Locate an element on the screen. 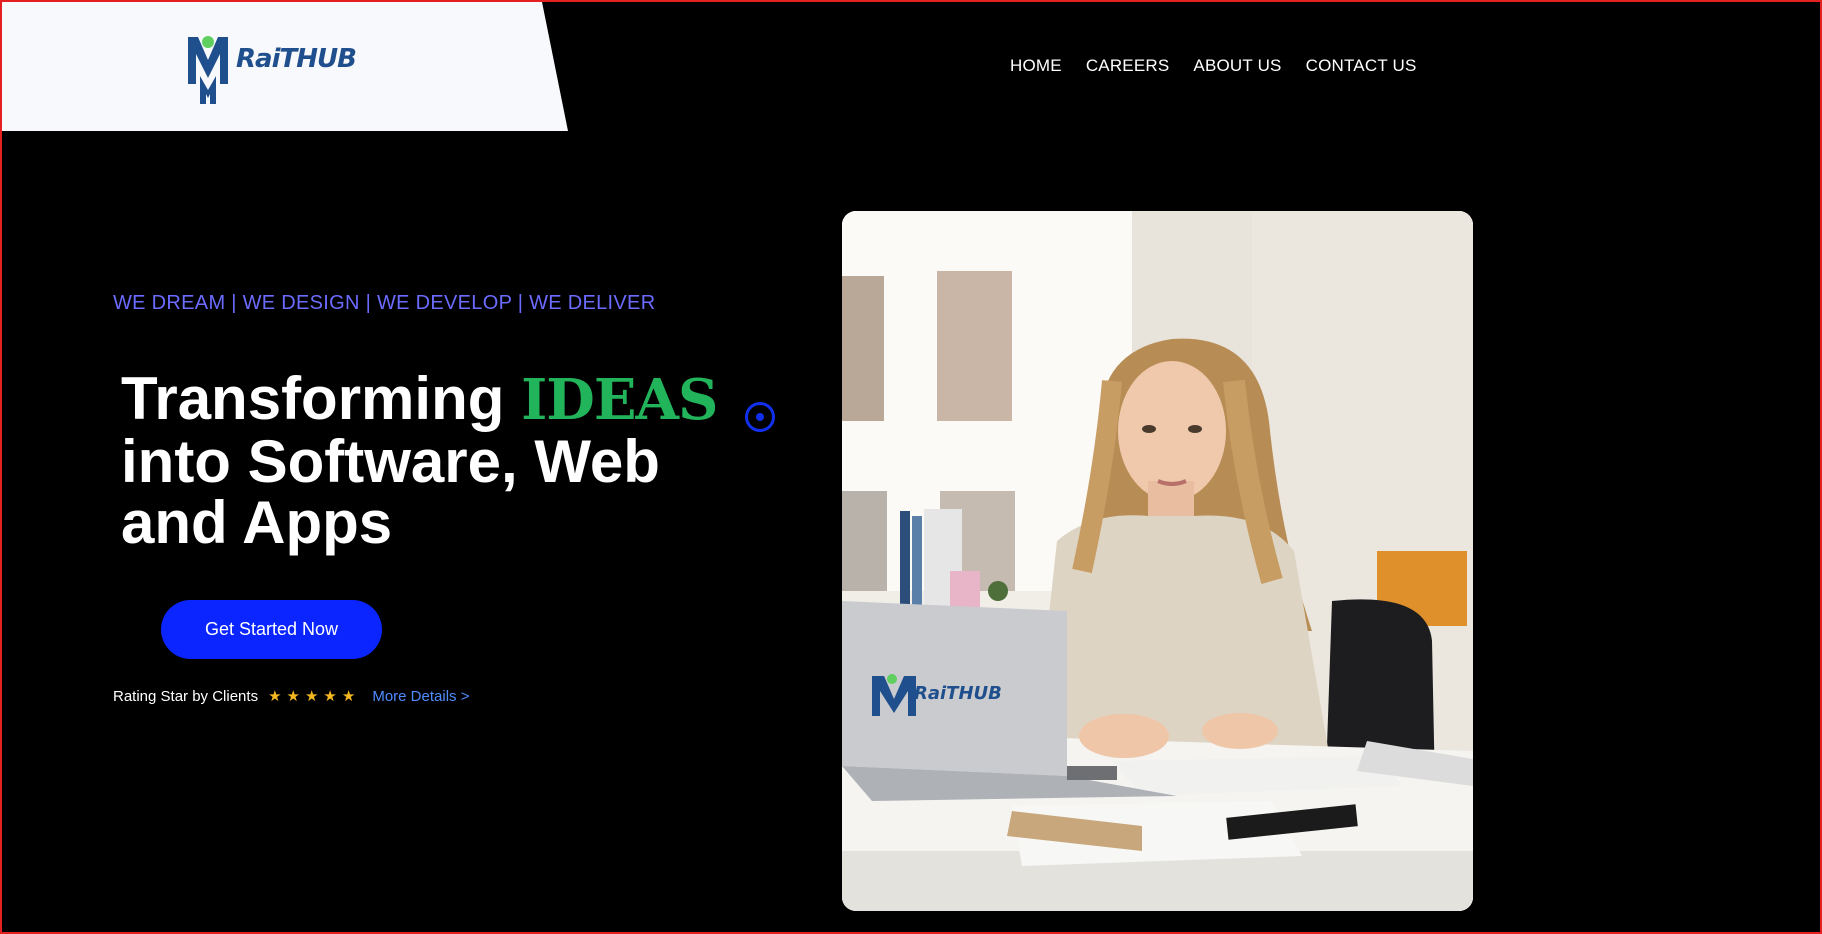 Image resolution: width=1822 pixels, height=934 pixels. brand-logo-text: RaiTHUB is located at coordinates (296, 59).